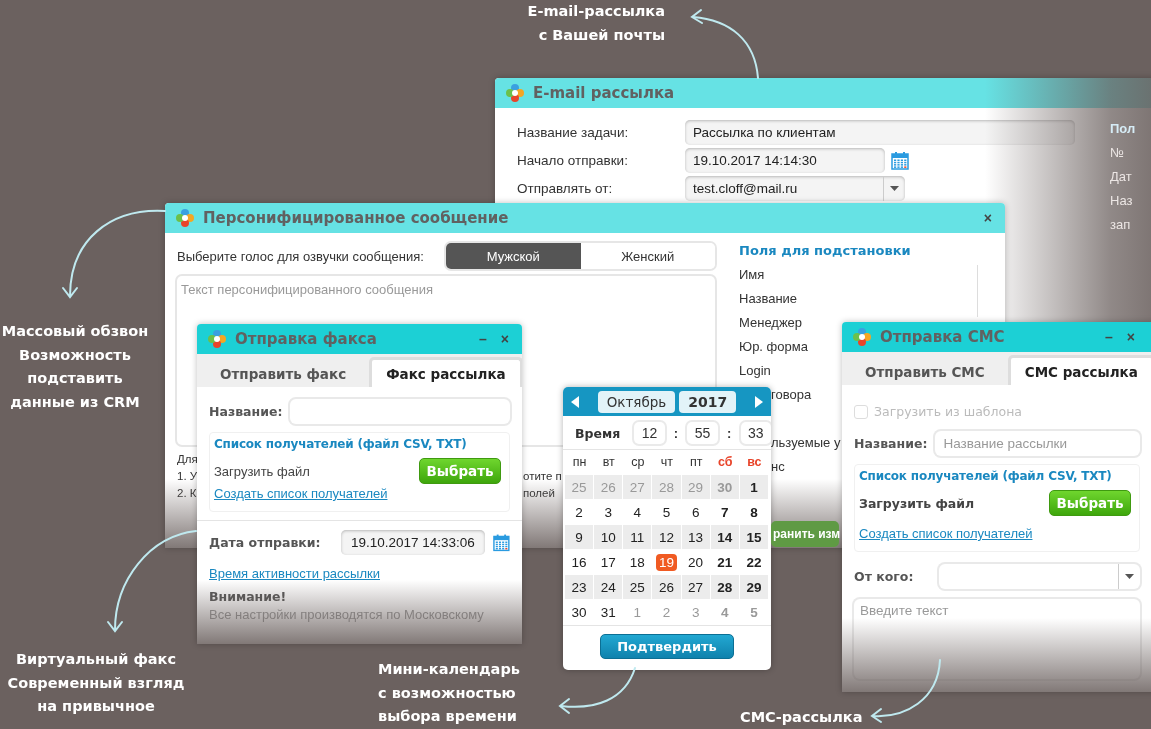 Image resolution: width=1151 pixels, height=729 pixels. I want to click on confirm-button: Подтвердить, so click(667, 646).